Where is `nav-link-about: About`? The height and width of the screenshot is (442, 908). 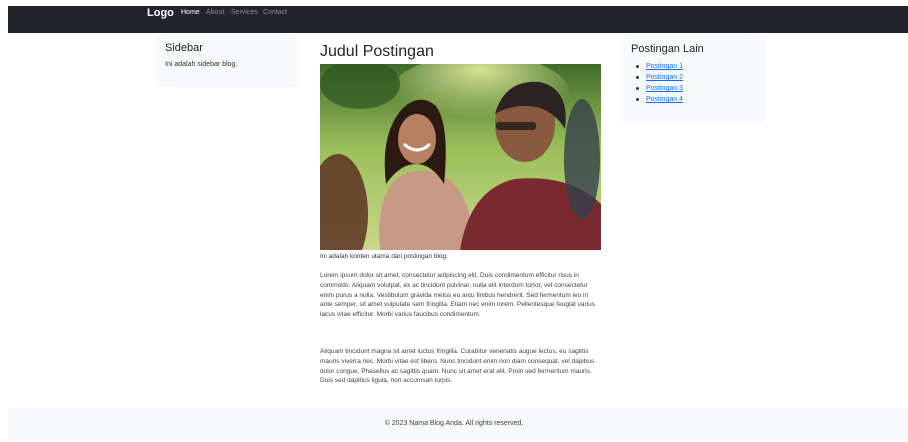
nav-link-about: About is located at coordinates (215, 12).